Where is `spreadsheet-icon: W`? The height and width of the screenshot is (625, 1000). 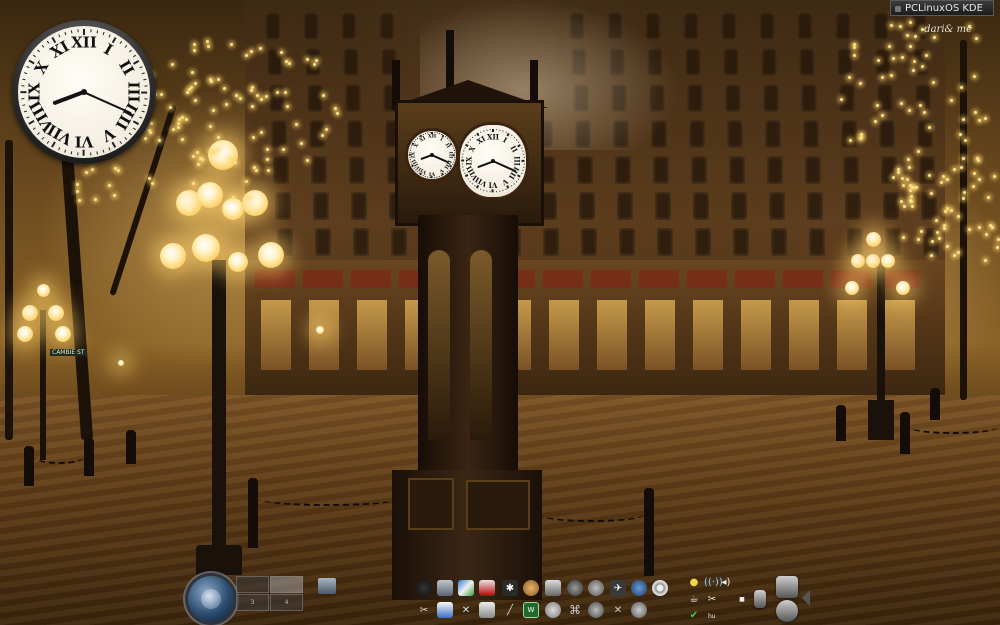 spreadsheet-icon: W is located at coordinates (531, 610).